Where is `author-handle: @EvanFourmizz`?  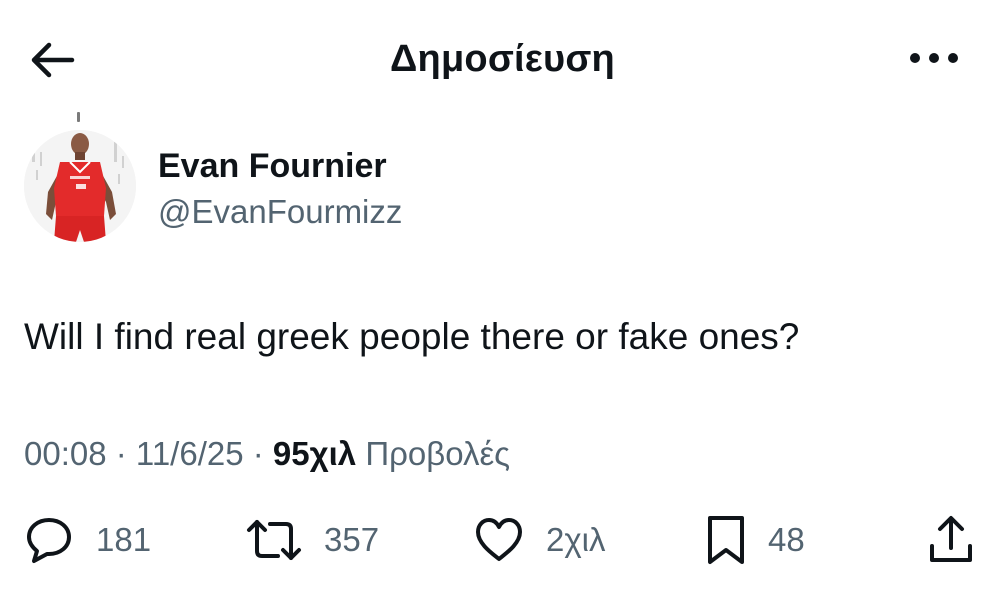
author-handle: @EvanFourmizz is located at coordinates (280, 212).